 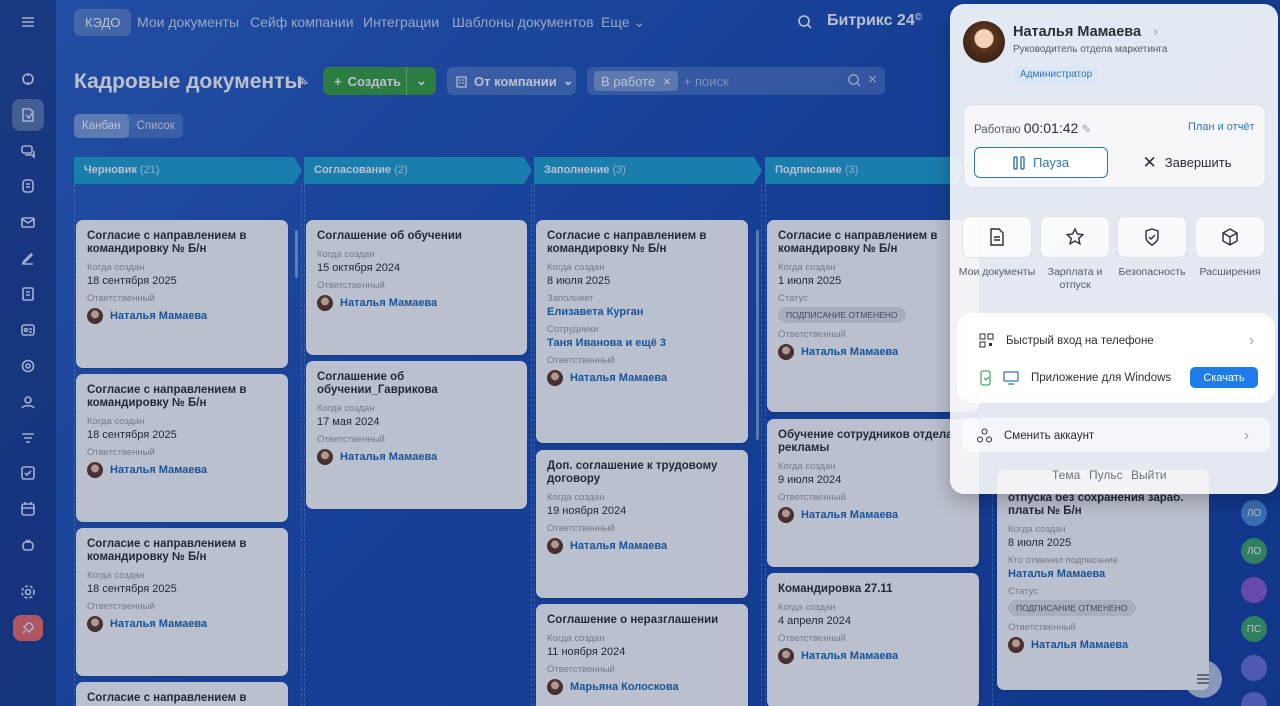 I want to click on company-filter-button: От компании ⌄, so click(x=511, y=81).